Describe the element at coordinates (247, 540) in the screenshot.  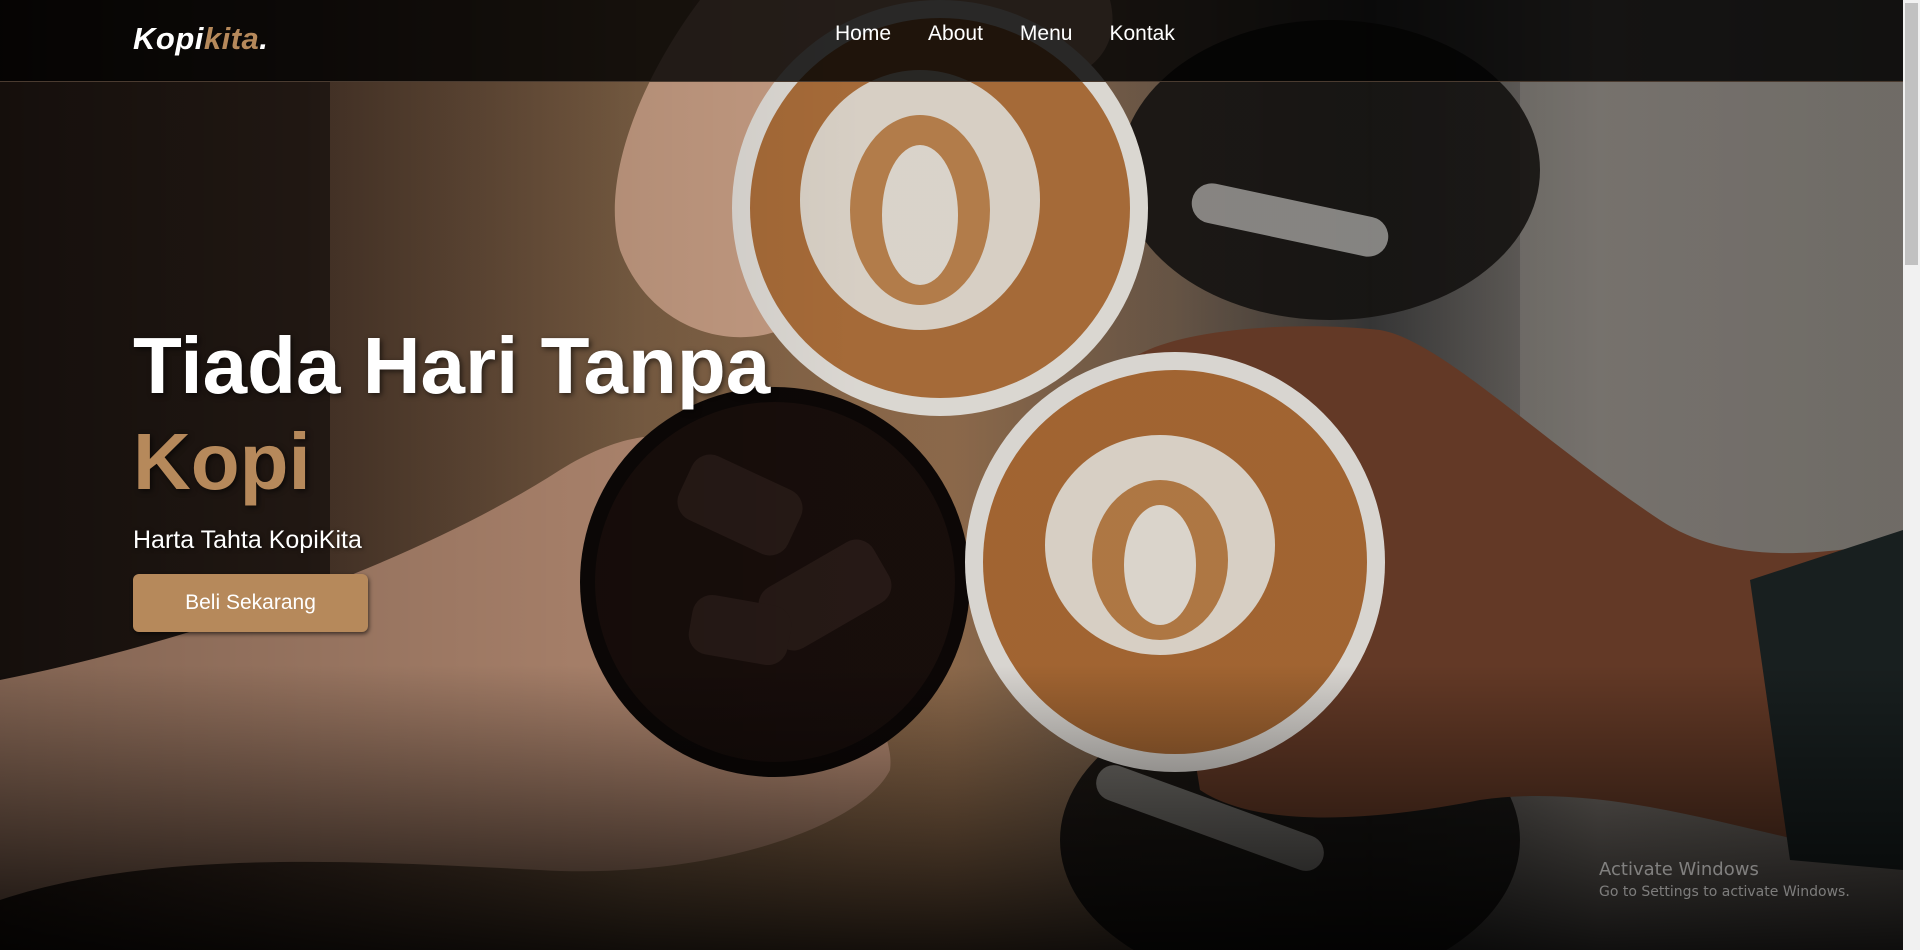
I see `hero-subtitle: Harta Tahta KopiKita` at that location.